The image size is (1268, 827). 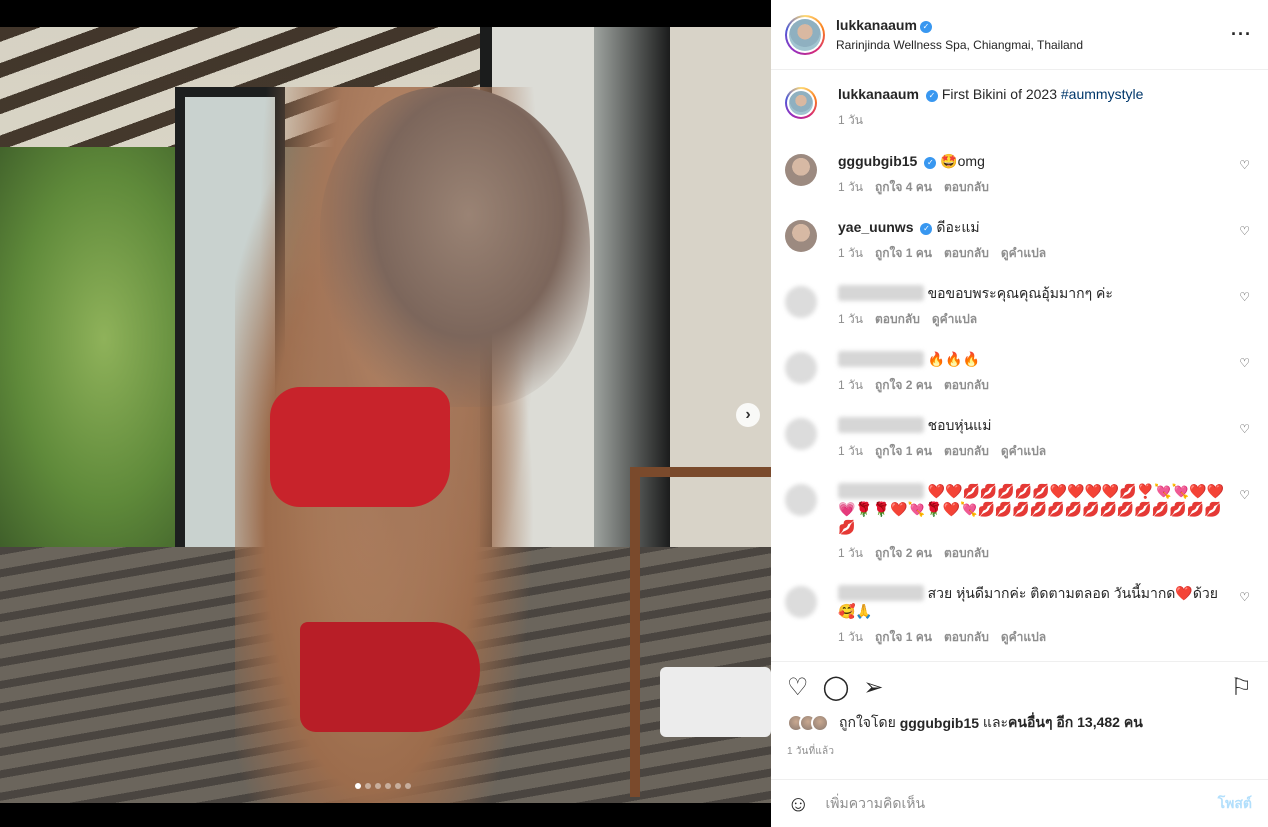 What do you see at coordinates (1020, 293) in the screenshot?
I see `comment-text: ขอขอบพระคุณคุณอุ้มมากๆ ค่ะ` at bounding box center [1020, 293].